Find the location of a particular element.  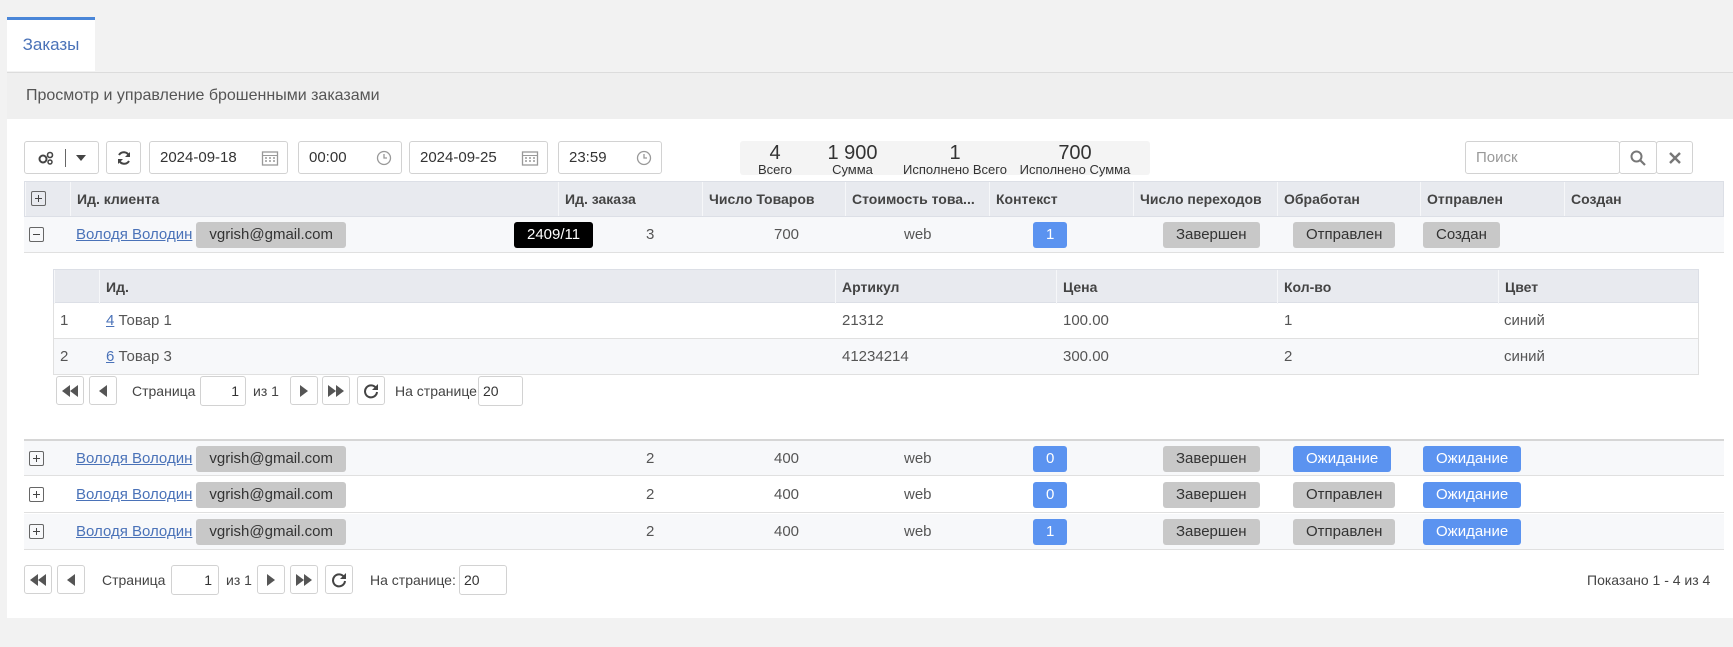

col-header-article: Артикул is located at coordinates (945, 287).